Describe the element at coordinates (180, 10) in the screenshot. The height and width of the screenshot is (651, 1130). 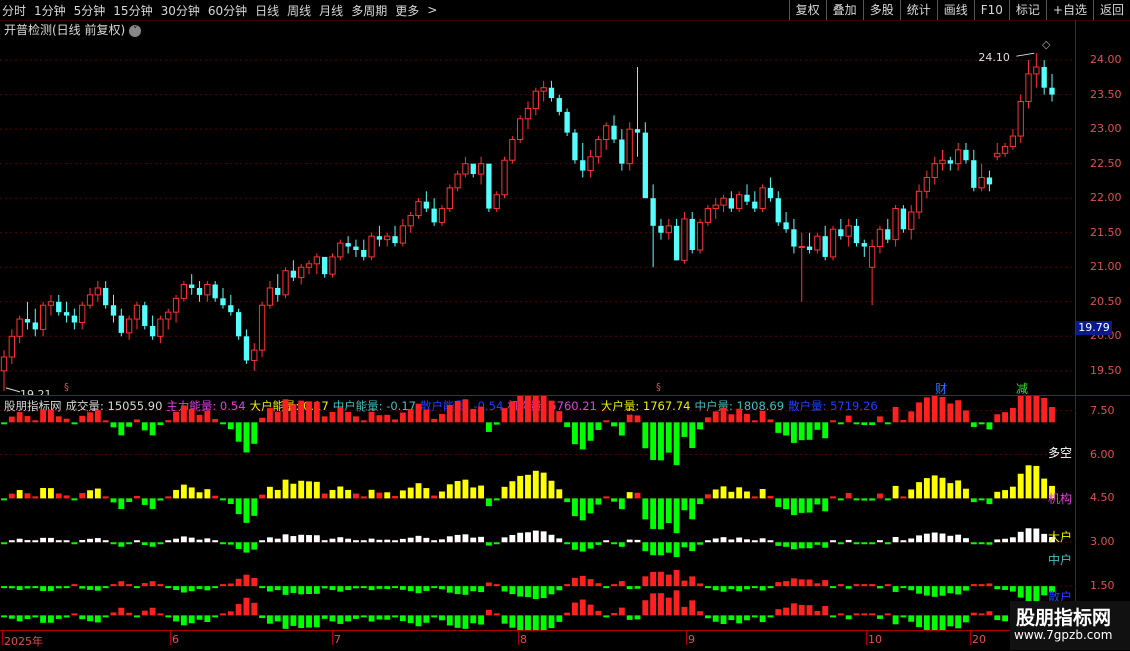
I see `period-tab-4: 30分钟` at that location.